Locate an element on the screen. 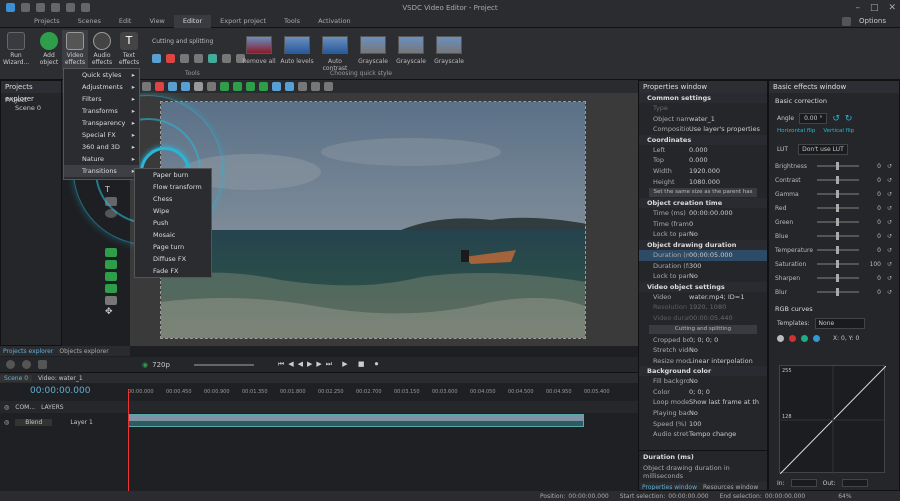 The width and height of the screenshot is (900, 501). effect-slider-row: Contrast 0 ↺ is located at coordinates (834, 180).